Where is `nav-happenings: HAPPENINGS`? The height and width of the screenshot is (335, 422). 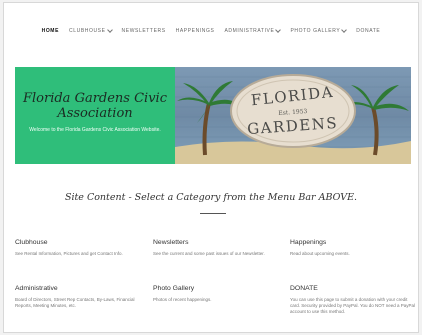 nav-happenings: HAPPENINGS is located at coordinates (195, 31).